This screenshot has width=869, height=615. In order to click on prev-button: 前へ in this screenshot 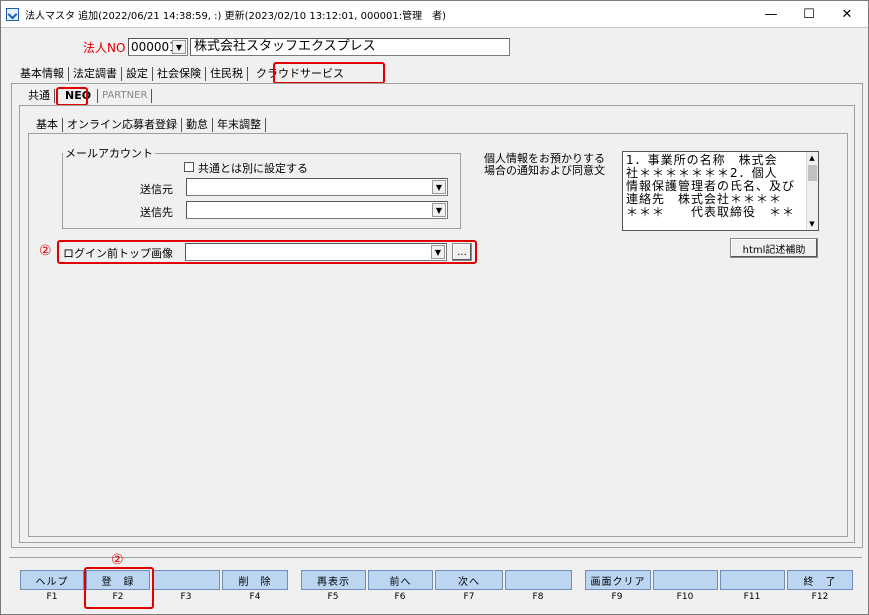, I will do `click(400, 580)`.